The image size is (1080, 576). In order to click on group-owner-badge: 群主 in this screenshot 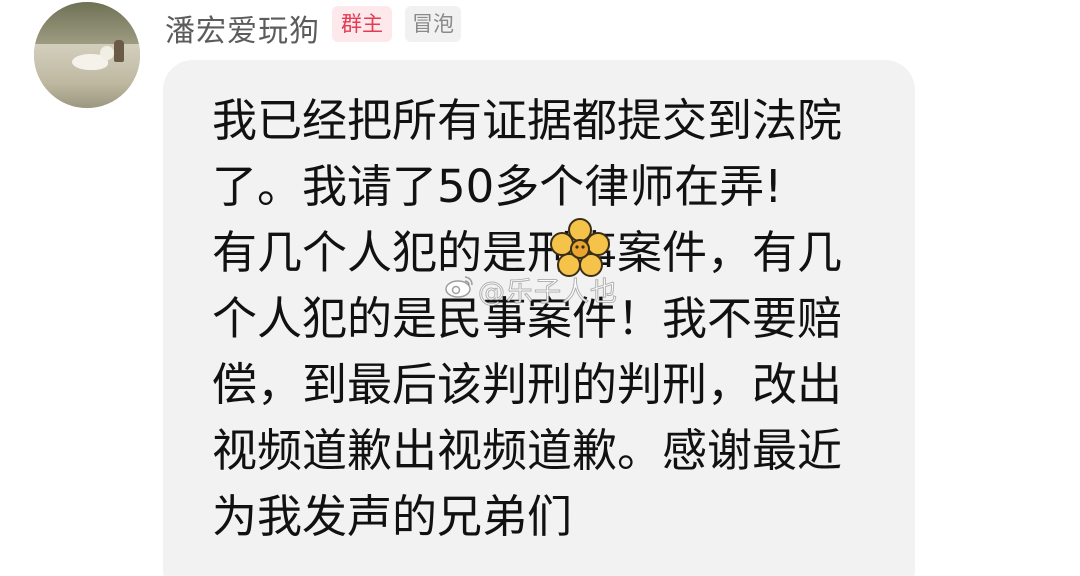, I will do `click(362, 24)`.